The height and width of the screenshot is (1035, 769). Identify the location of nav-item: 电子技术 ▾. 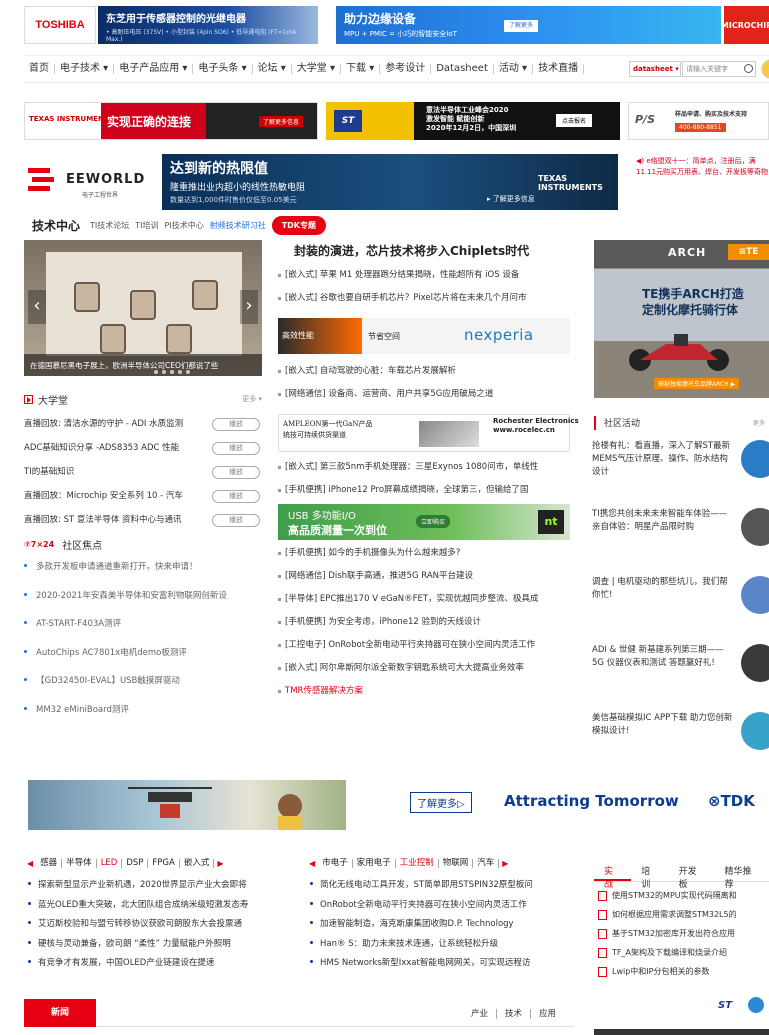
(85, 69).